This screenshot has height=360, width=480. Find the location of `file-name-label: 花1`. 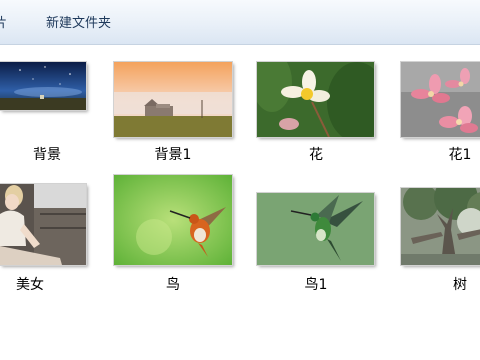

file-name-label: 花1 is located at coordinates (460, 155).